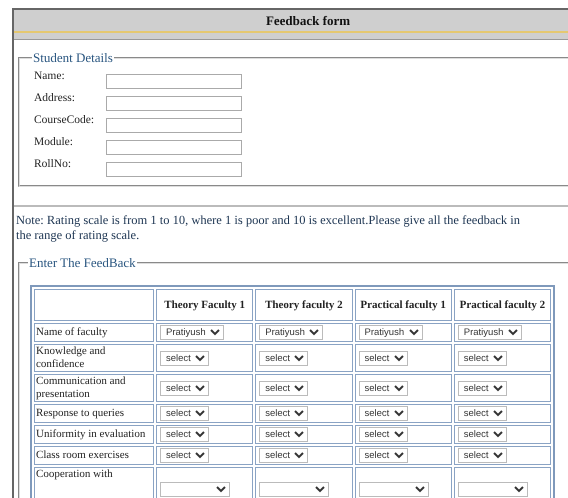 This screenshot has width=568, height=498. What do you see at coordinates (502, 305) in the screenshot?
I see `column-header: Practical faculty 2` at bounding box center [502, 305].